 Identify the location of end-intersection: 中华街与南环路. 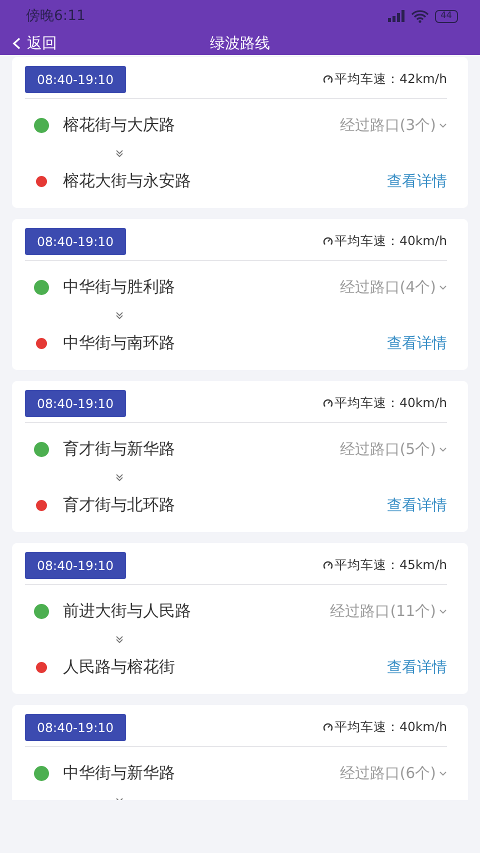
(119, 343).